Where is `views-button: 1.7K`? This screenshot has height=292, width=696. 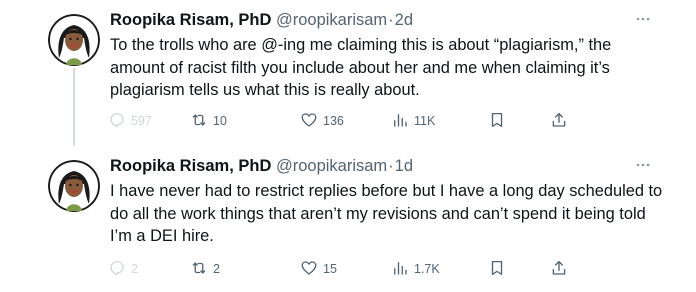
views-button: 1.7K is located at coordinates (415, 269).